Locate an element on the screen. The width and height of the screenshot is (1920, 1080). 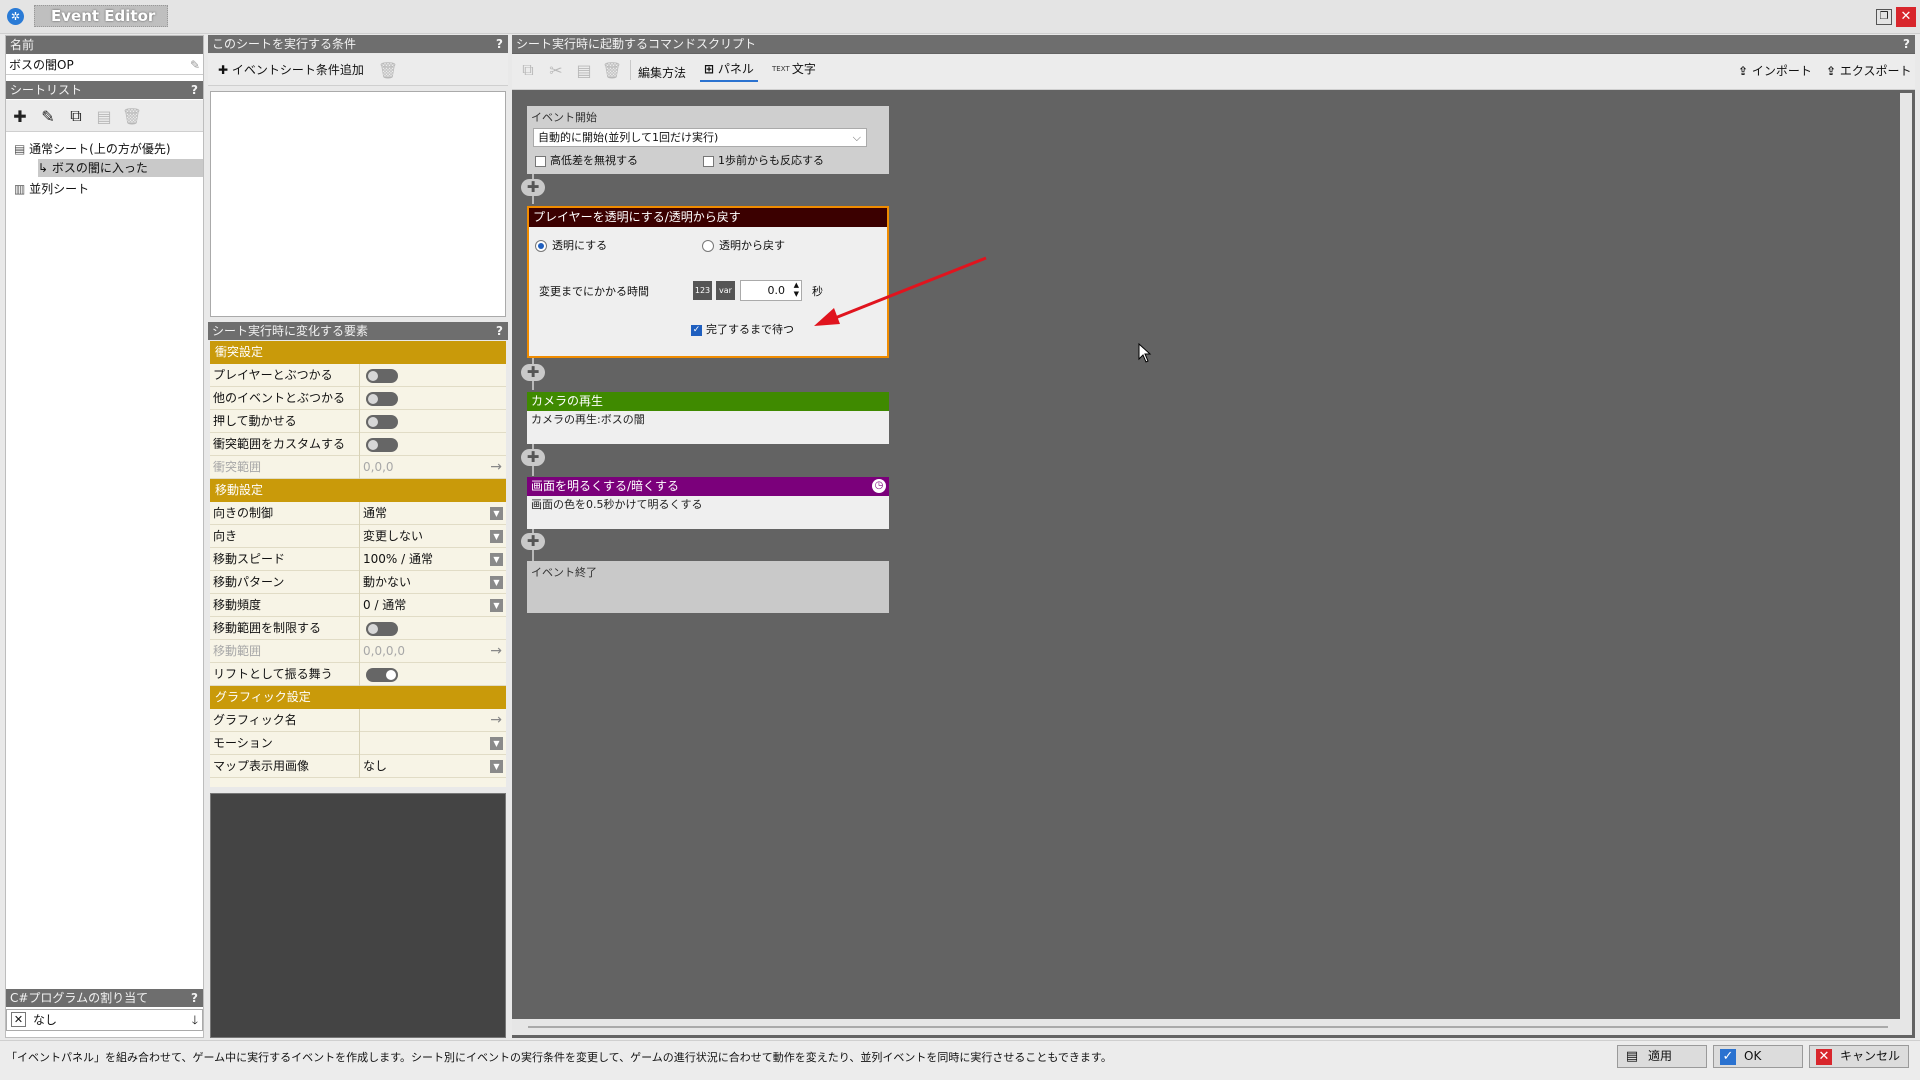
trigger-select: 自動的に開始(並列して1回だけ実行) ⌵ is located at coordinates (700, 137).